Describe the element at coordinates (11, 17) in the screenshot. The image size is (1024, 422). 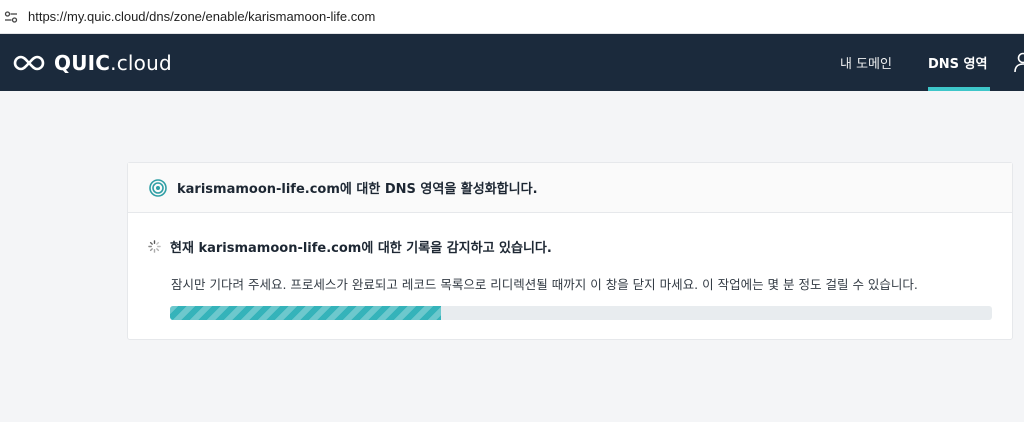
I see `site-info-icon` at that location.